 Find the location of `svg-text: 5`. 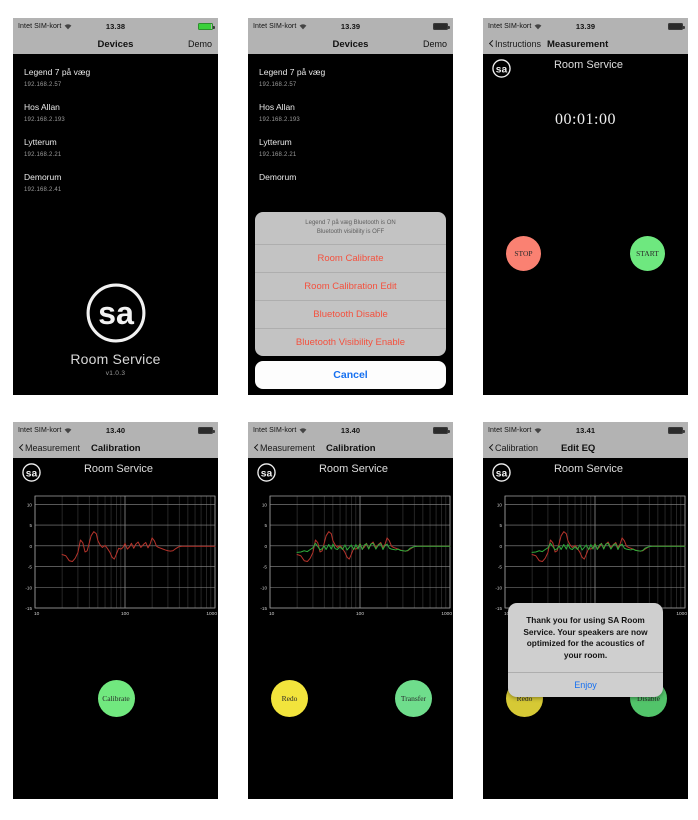

svg-text: 5 is located at coordinates (265, 525).